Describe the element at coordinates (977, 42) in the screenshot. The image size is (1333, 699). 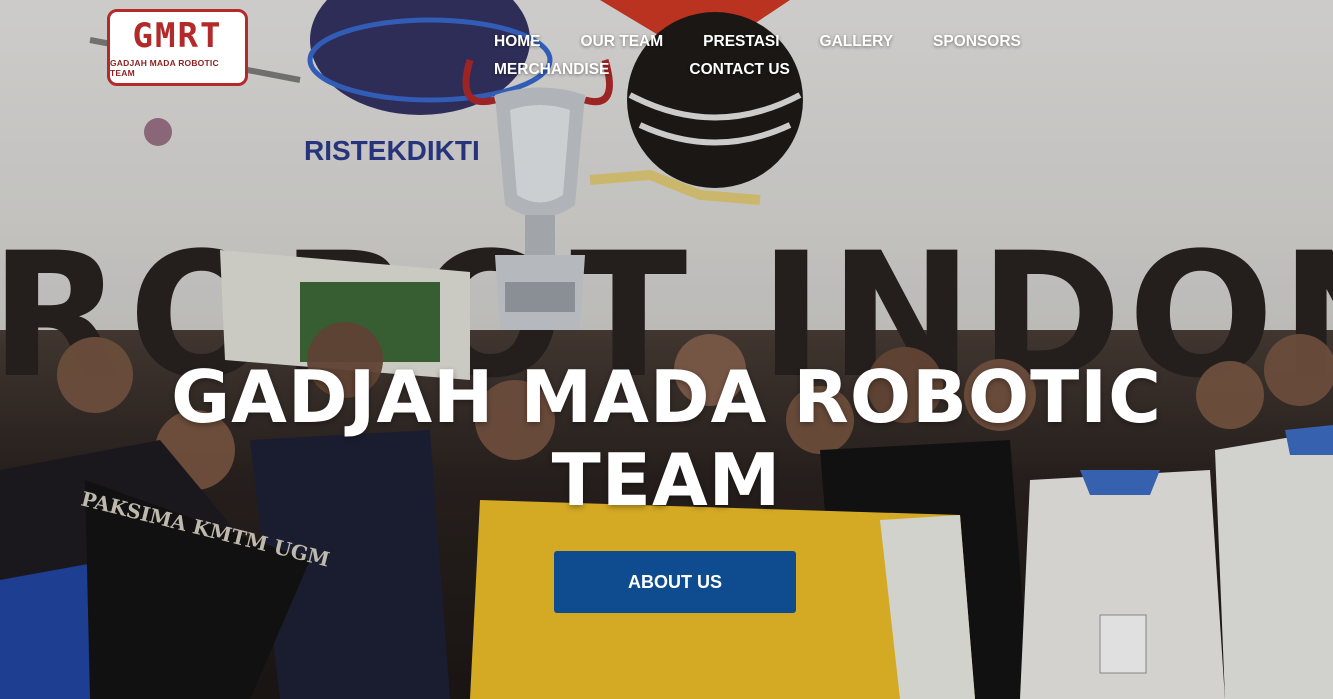
I see `nav-item-sponsors: SPONSORS` at that location.